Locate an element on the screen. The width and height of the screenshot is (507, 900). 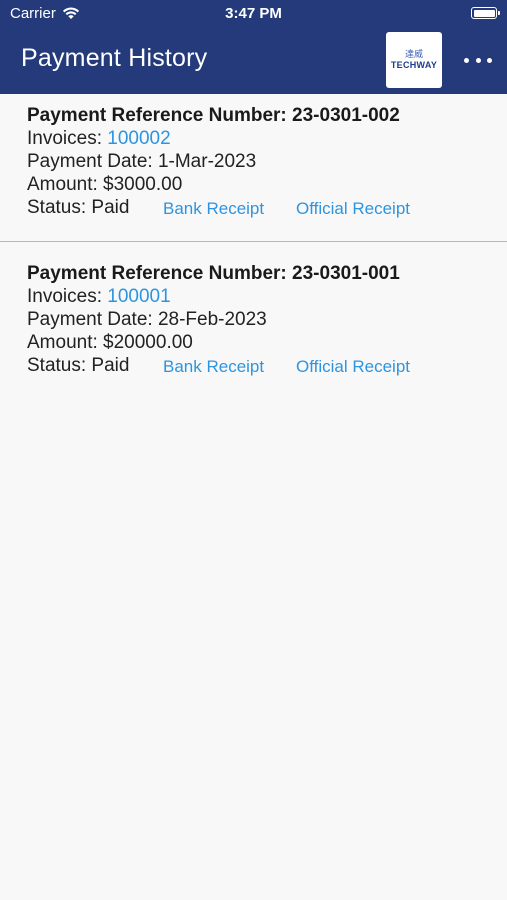
clock: 3:47 PM is located at coordinates (253, 13).